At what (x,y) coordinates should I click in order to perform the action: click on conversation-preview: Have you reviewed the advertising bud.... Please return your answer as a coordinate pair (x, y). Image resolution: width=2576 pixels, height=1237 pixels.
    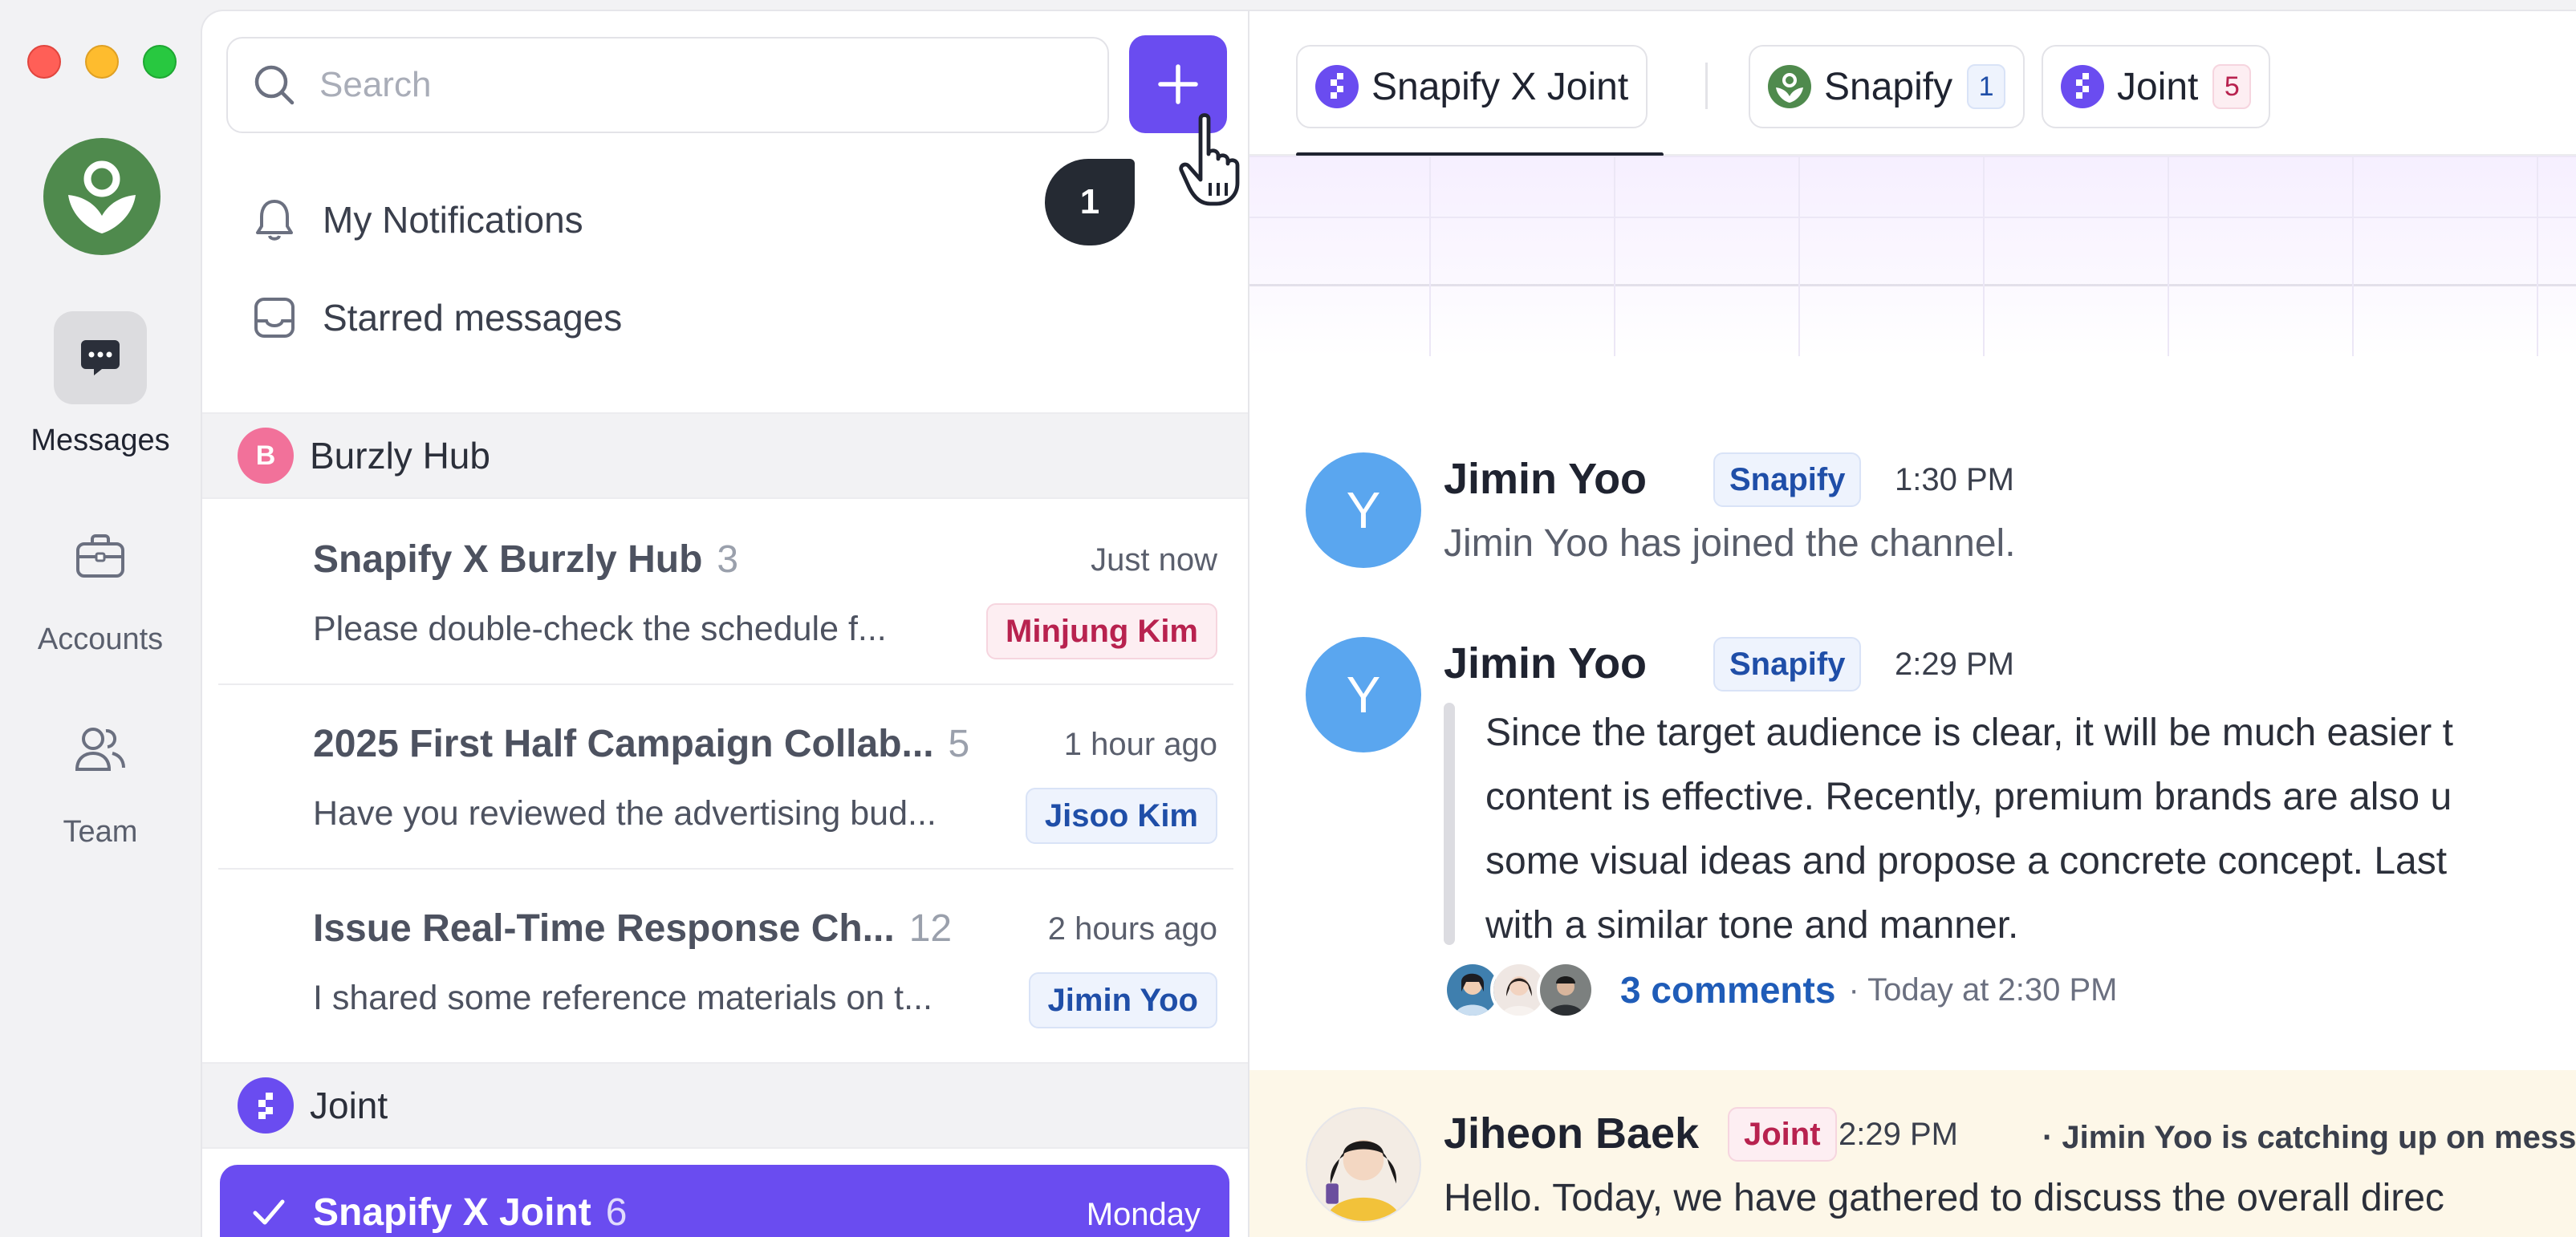
    Looking at the image, I should click on (625, 813).